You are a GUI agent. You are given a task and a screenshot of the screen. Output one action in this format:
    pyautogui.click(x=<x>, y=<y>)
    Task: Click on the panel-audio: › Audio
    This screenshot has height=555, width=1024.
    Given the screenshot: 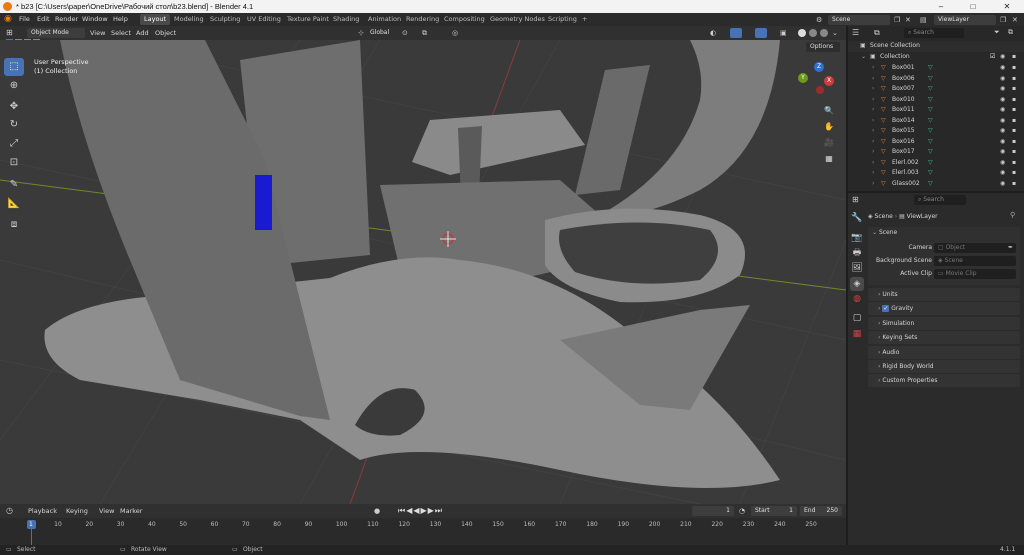 What is the action you would take?
    pyautogui.click(x=944, y=352)
    